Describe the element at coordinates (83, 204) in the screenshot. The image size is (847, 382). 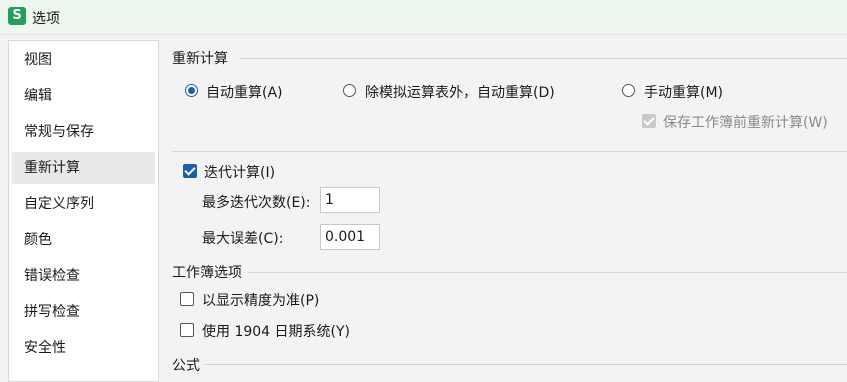
I see `sidebar-item-custom-lists: 自定义序列` at that location.